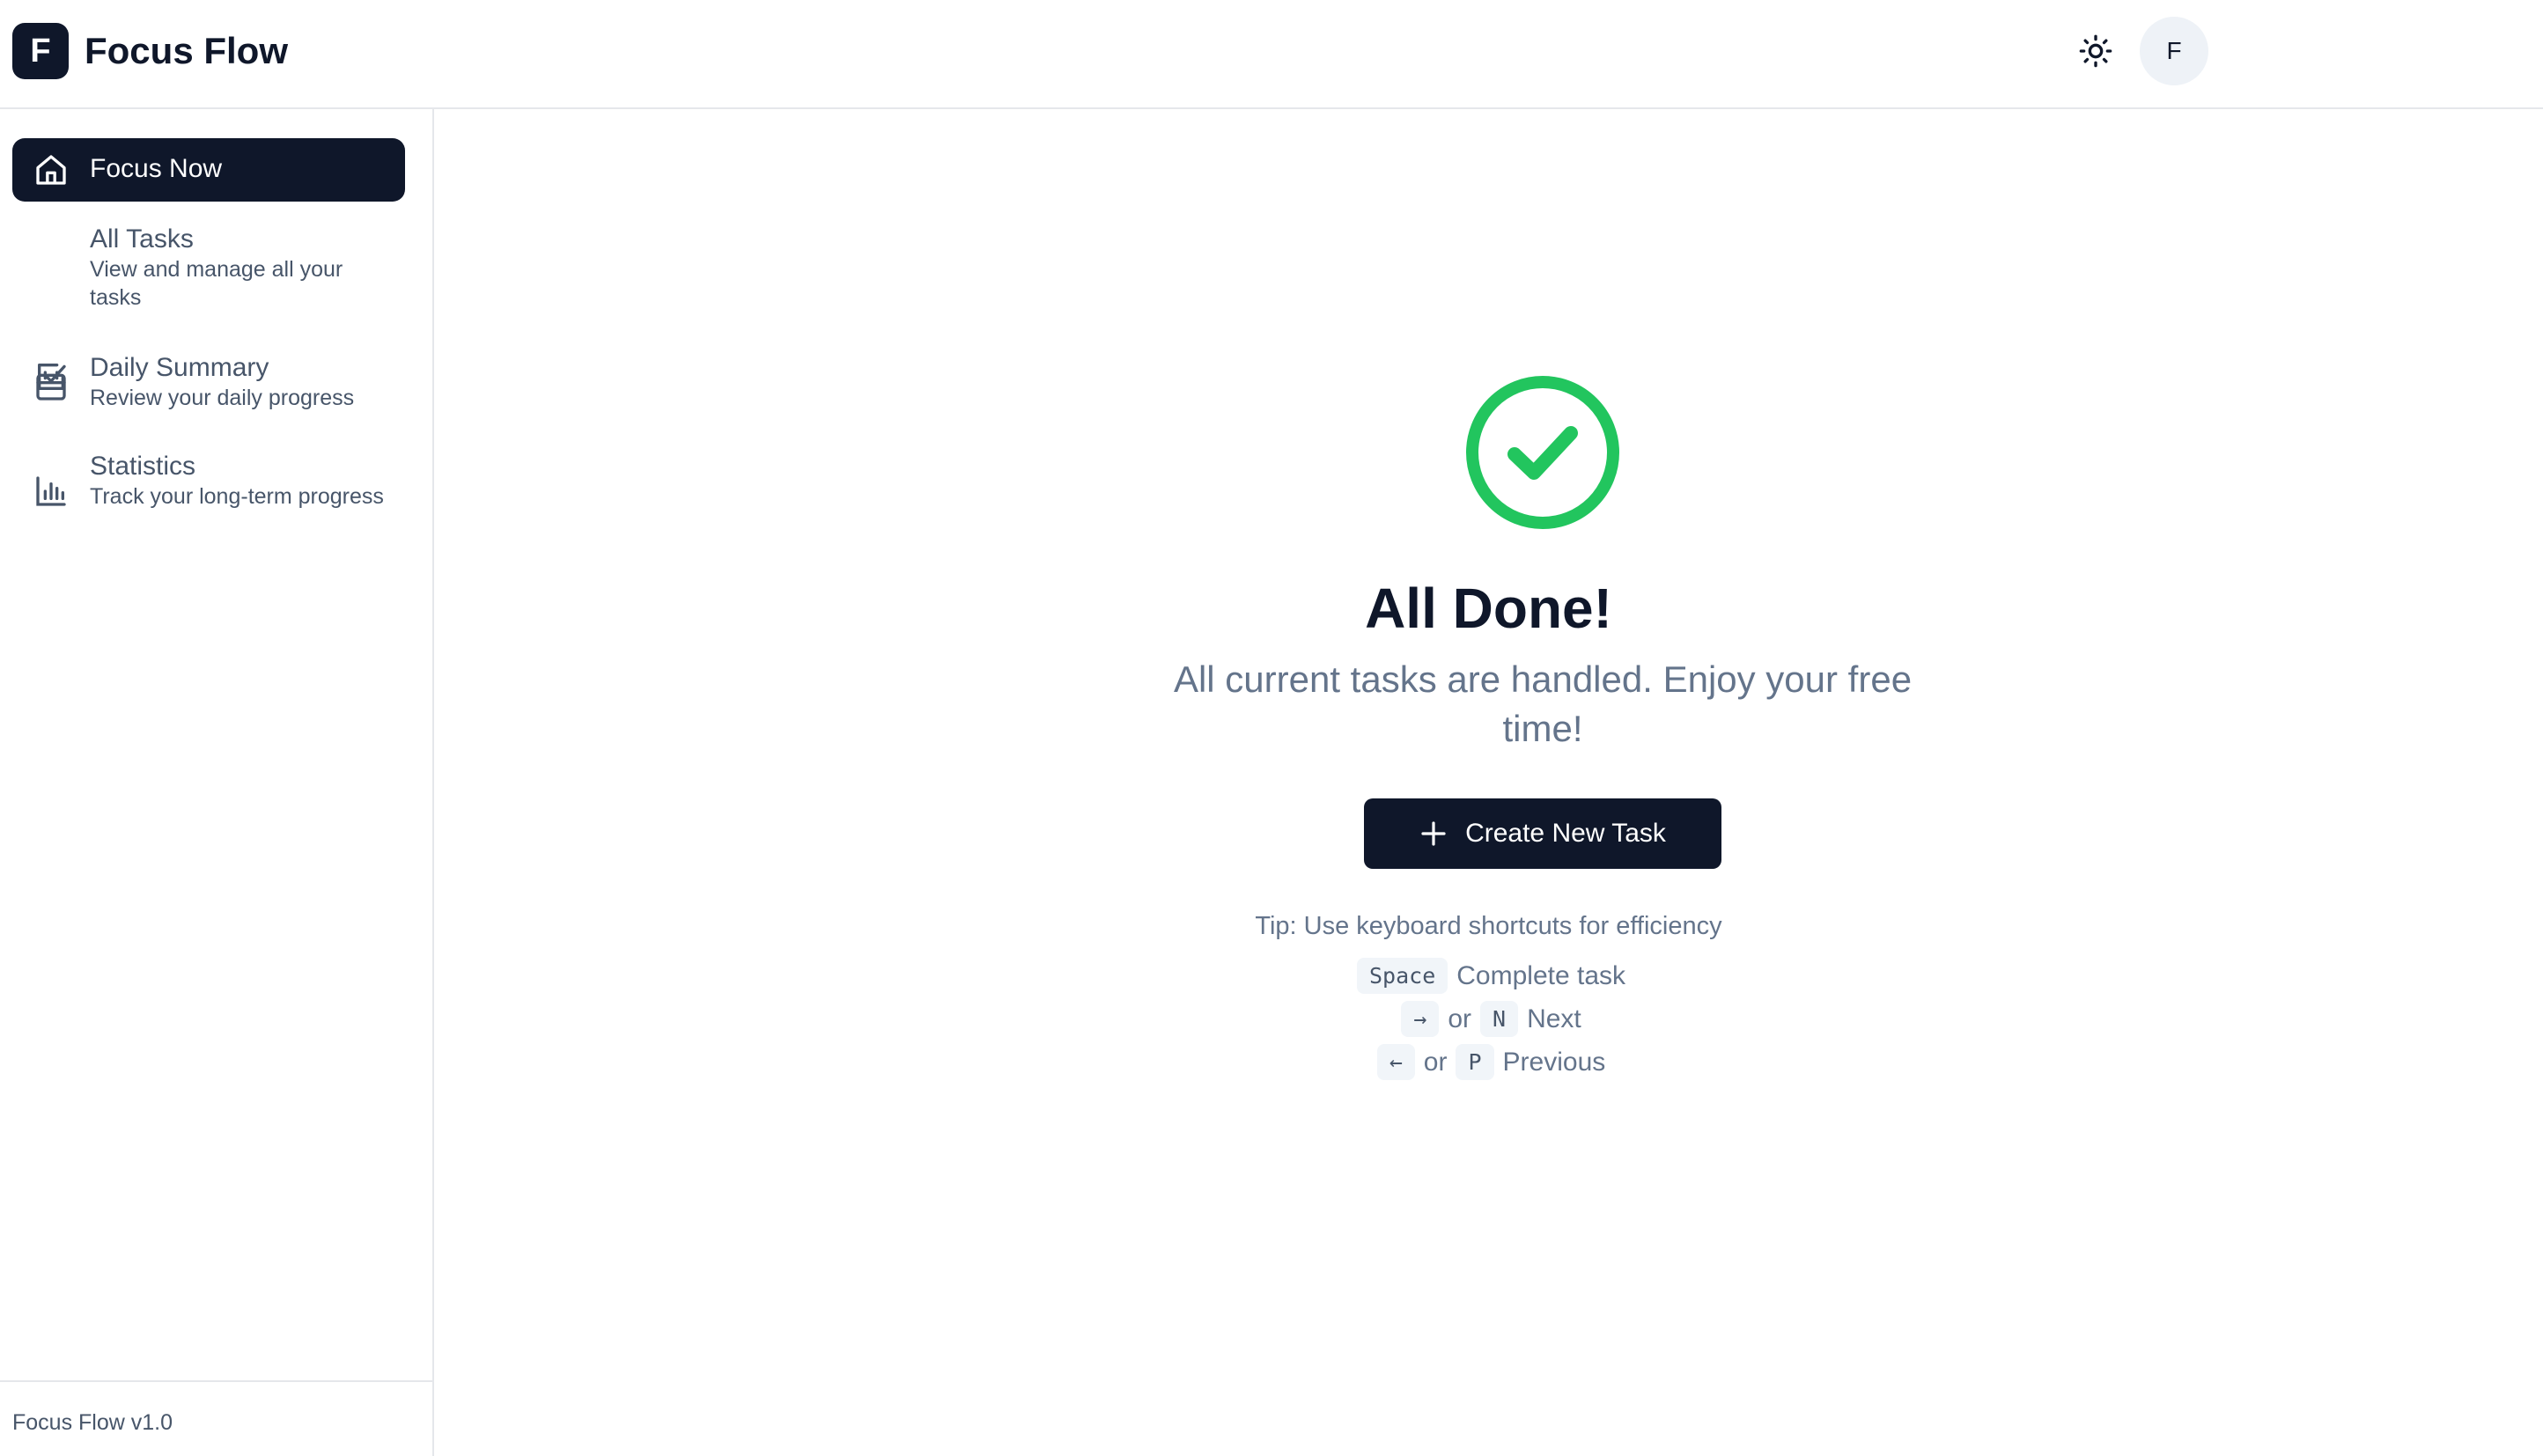 This screenshot has height=1456, width=2543. I want to click on sidebar-item-all-tasks: All Tasks View and manage all your tasks, so click(208, 304).